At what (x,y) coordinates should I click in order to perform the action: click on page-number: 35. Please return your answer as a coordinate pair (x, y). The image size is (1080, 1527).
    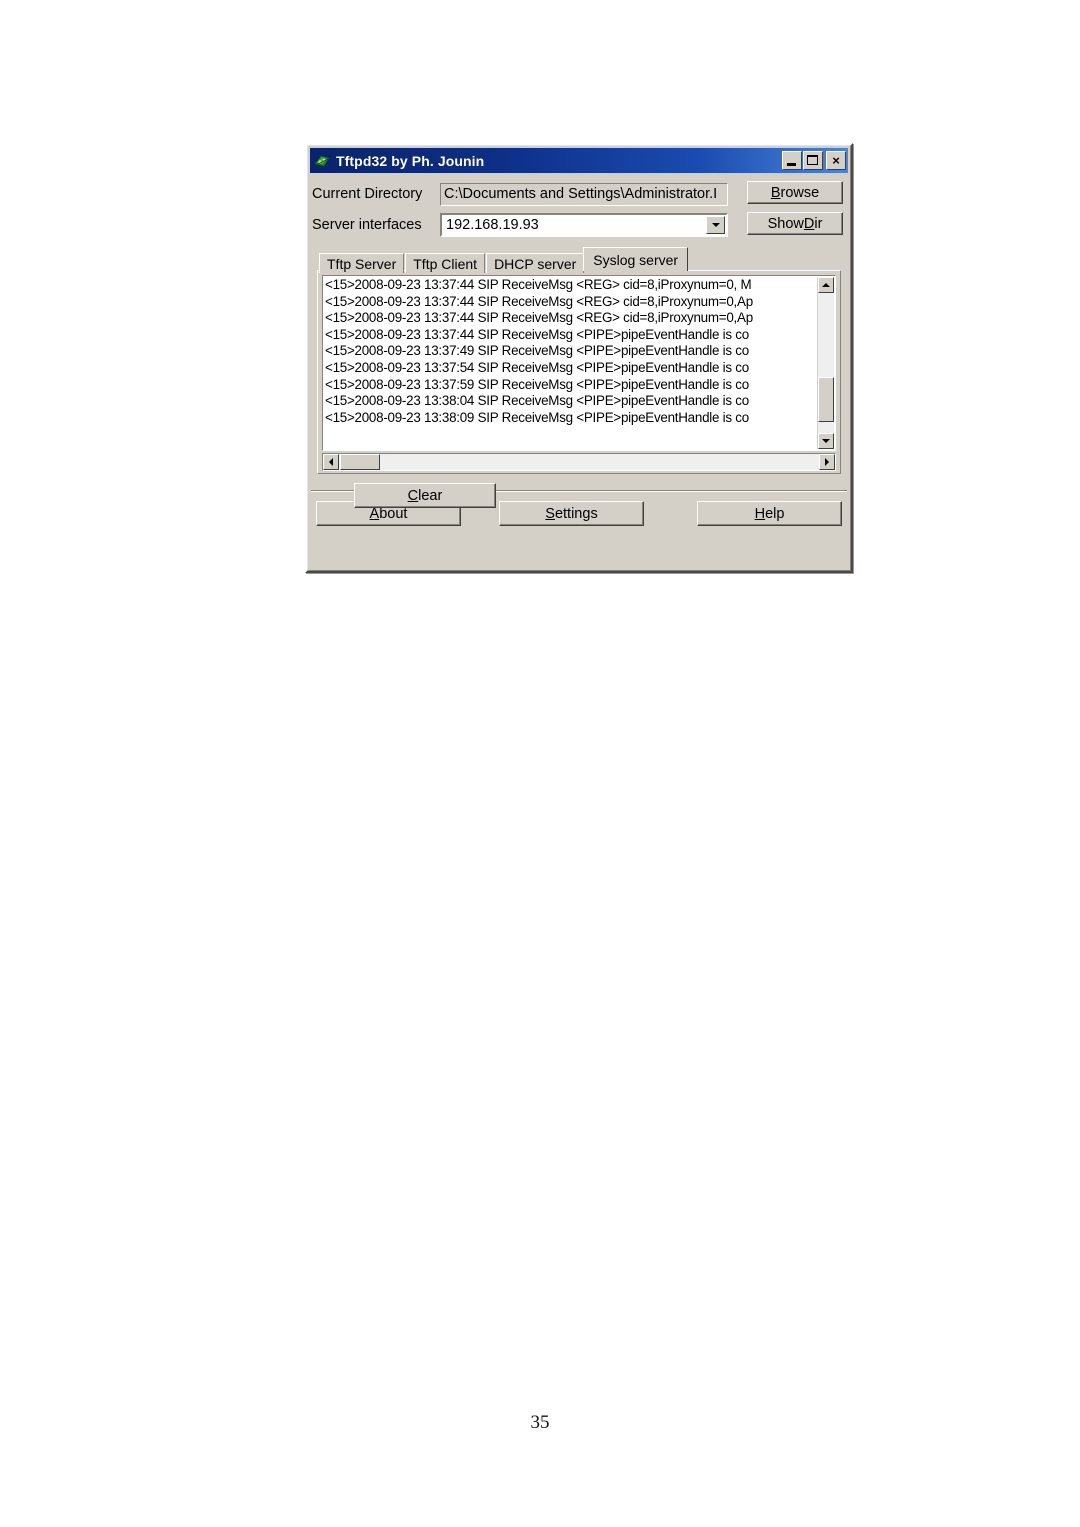
    Looking at the image, I should click on (540, 1422).